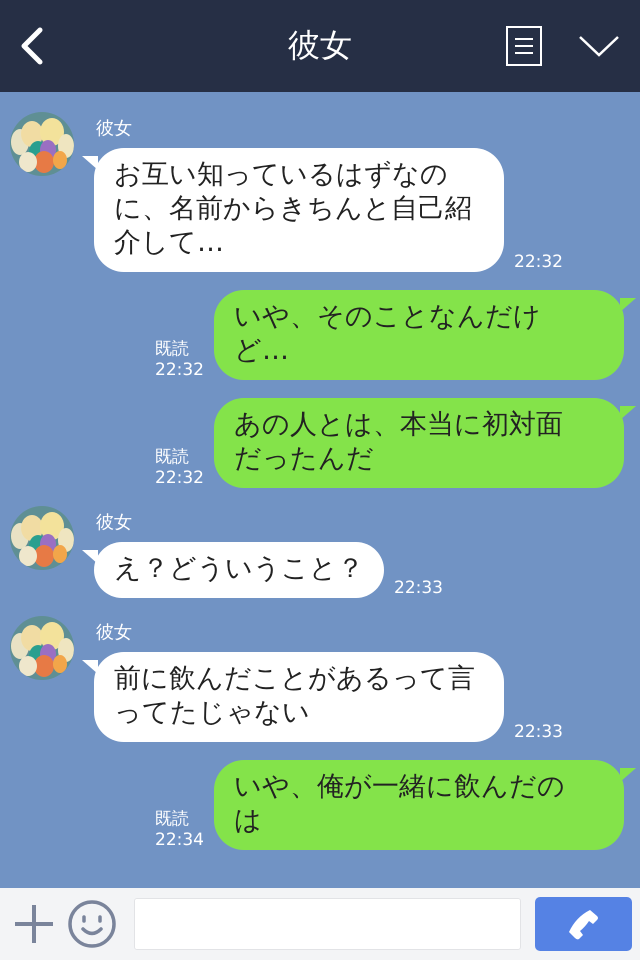 This screenshot has width=640, height=960. What do you see at coordinates (239, 570) in the screenshot?
I see `message-bubble: え？どういうこと？` at bounding box center [239, 570].